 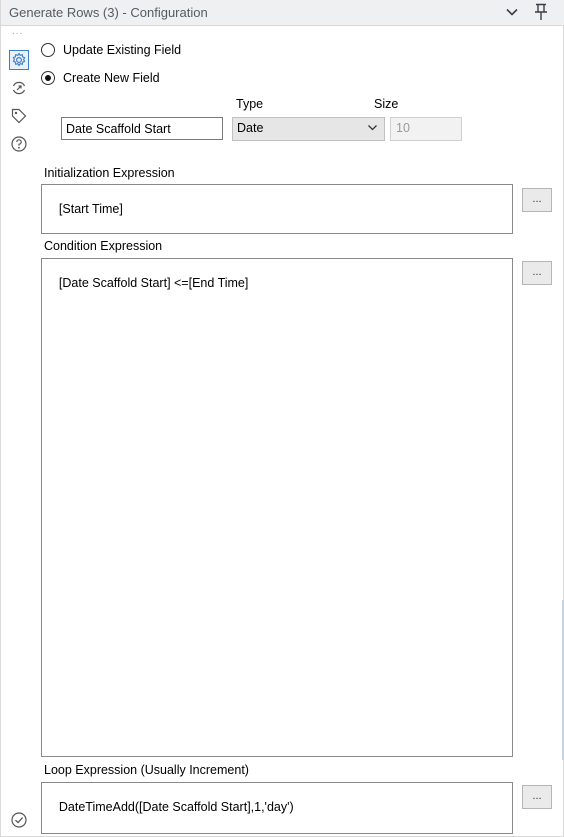 I want to click on window-title: Generate Rows (3) - Configuration, so click(x=108, y=12).